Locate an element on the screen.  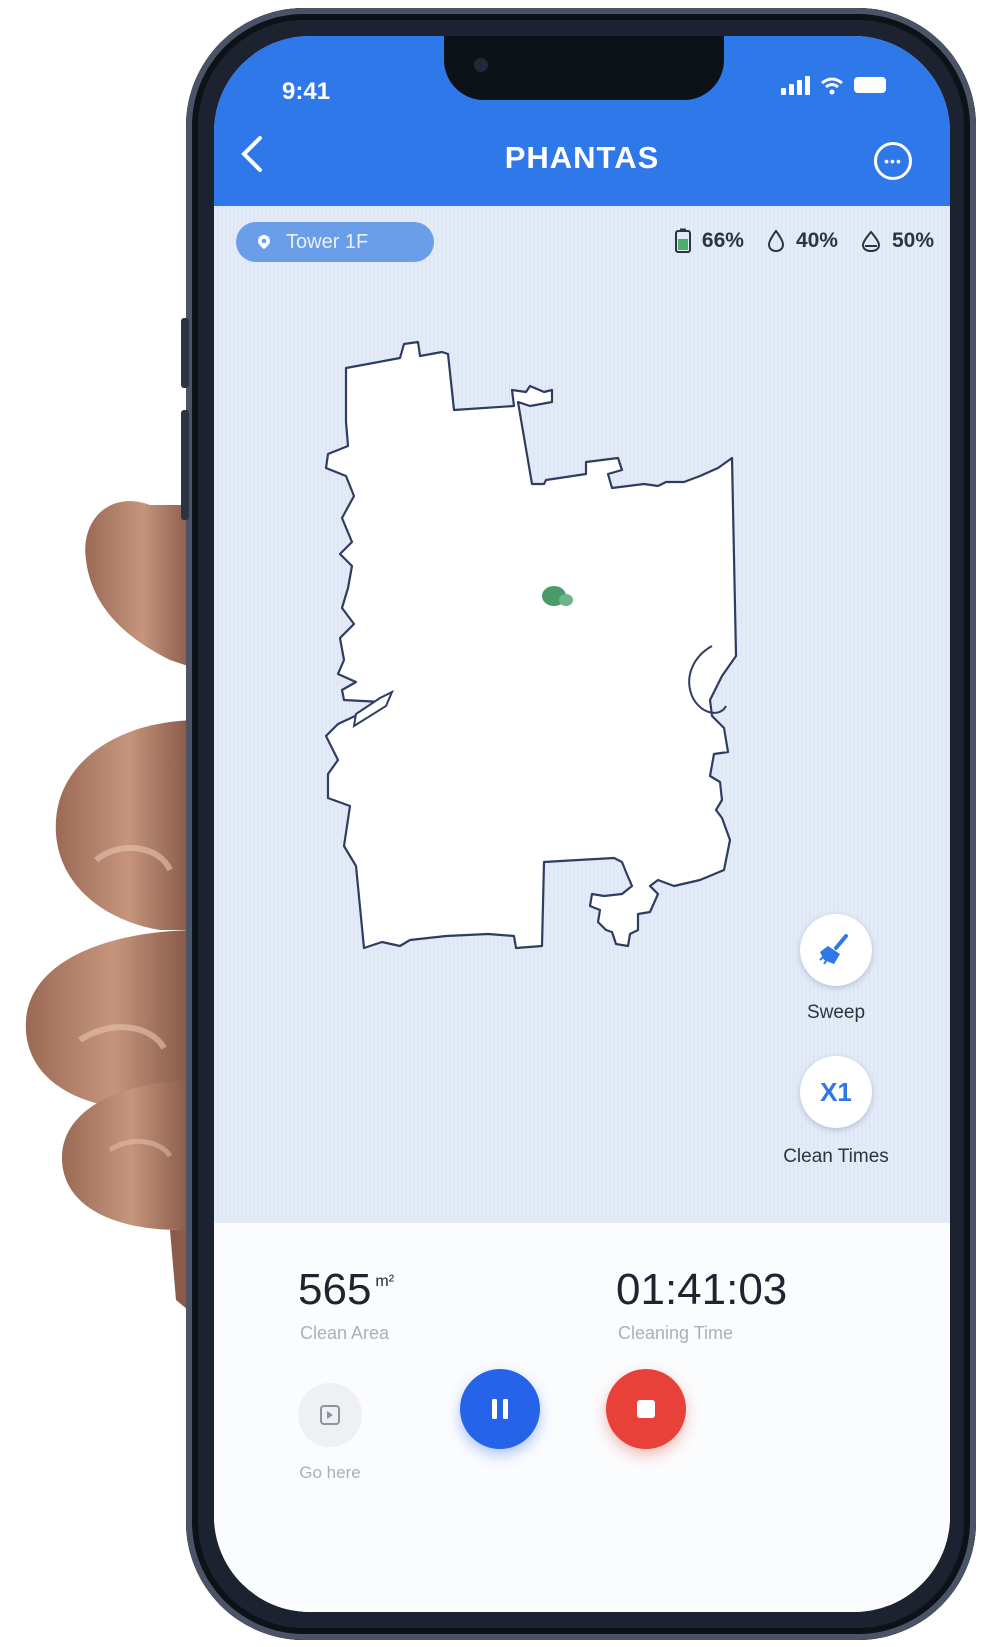
water-stat: 40% is located at coordinates (802, 241).